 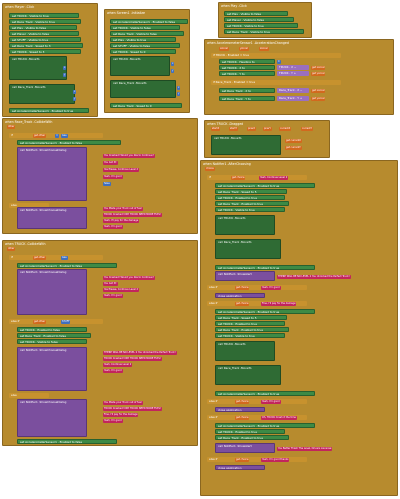 What do you see at coordinates (45, 39) in the screenshot?
I see `set-statement: set STUFF . Visible to true` at bounding box center [45, 39].